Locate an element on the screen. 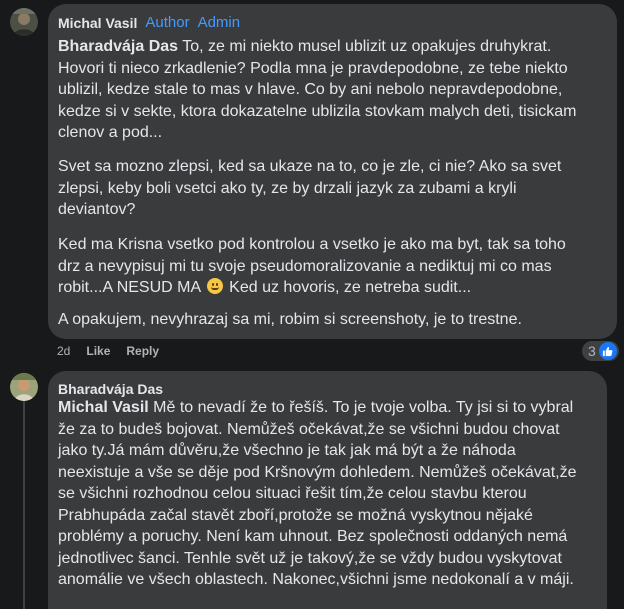 The image size is (624, 609). comment-timestamp: 2d is located at coordinates (63, 351).